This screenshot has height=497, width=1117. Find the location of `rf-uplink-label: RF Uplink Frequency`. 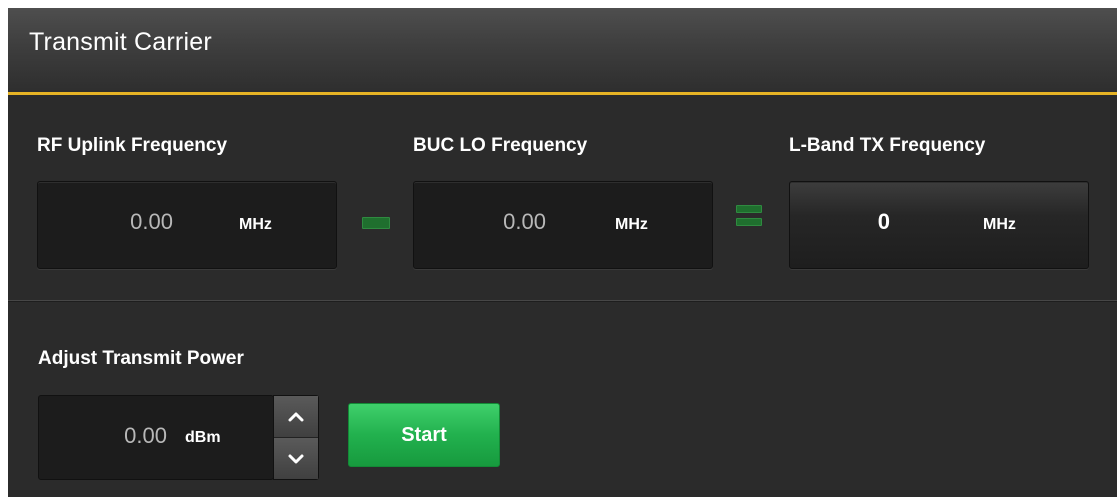

rf-uplink-label: RF Uplink Frequency is located at coordinates (132, 145).